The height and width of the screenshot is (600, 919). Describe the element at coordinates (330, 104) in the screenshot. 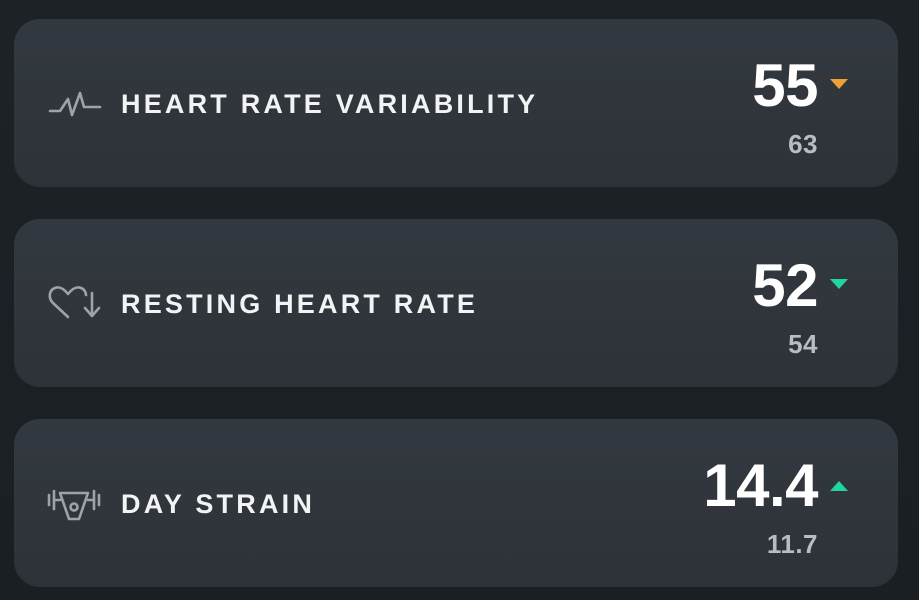

I see `metric-label: HEART RATE VARIABILITY` at that location.